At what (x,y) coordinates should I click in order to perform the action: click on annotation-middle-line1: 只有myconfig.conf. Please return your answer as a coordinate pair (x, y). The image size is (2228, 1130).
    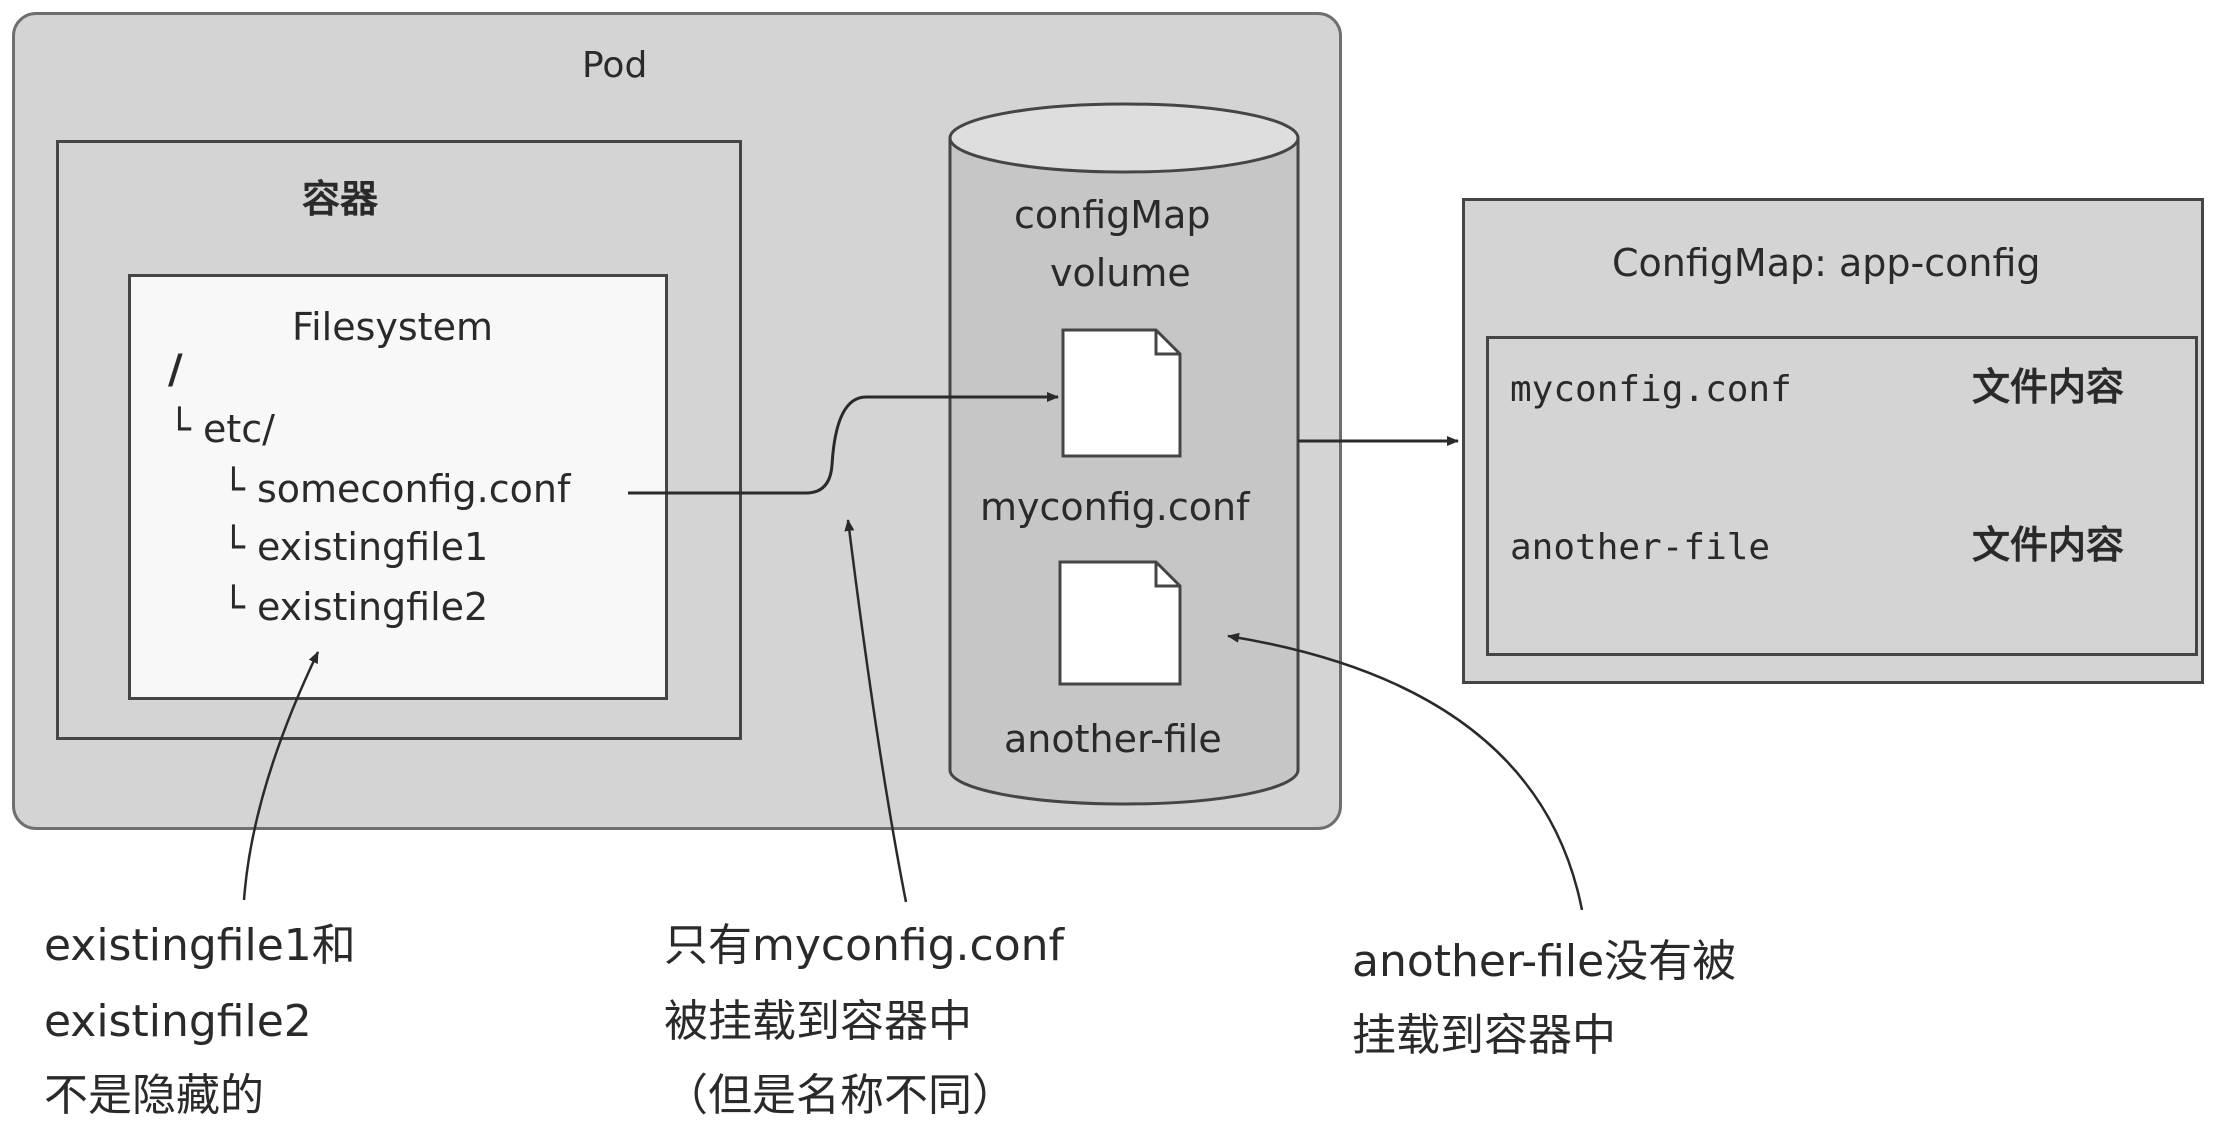
    Looking at the image, I should click on (864, 945).